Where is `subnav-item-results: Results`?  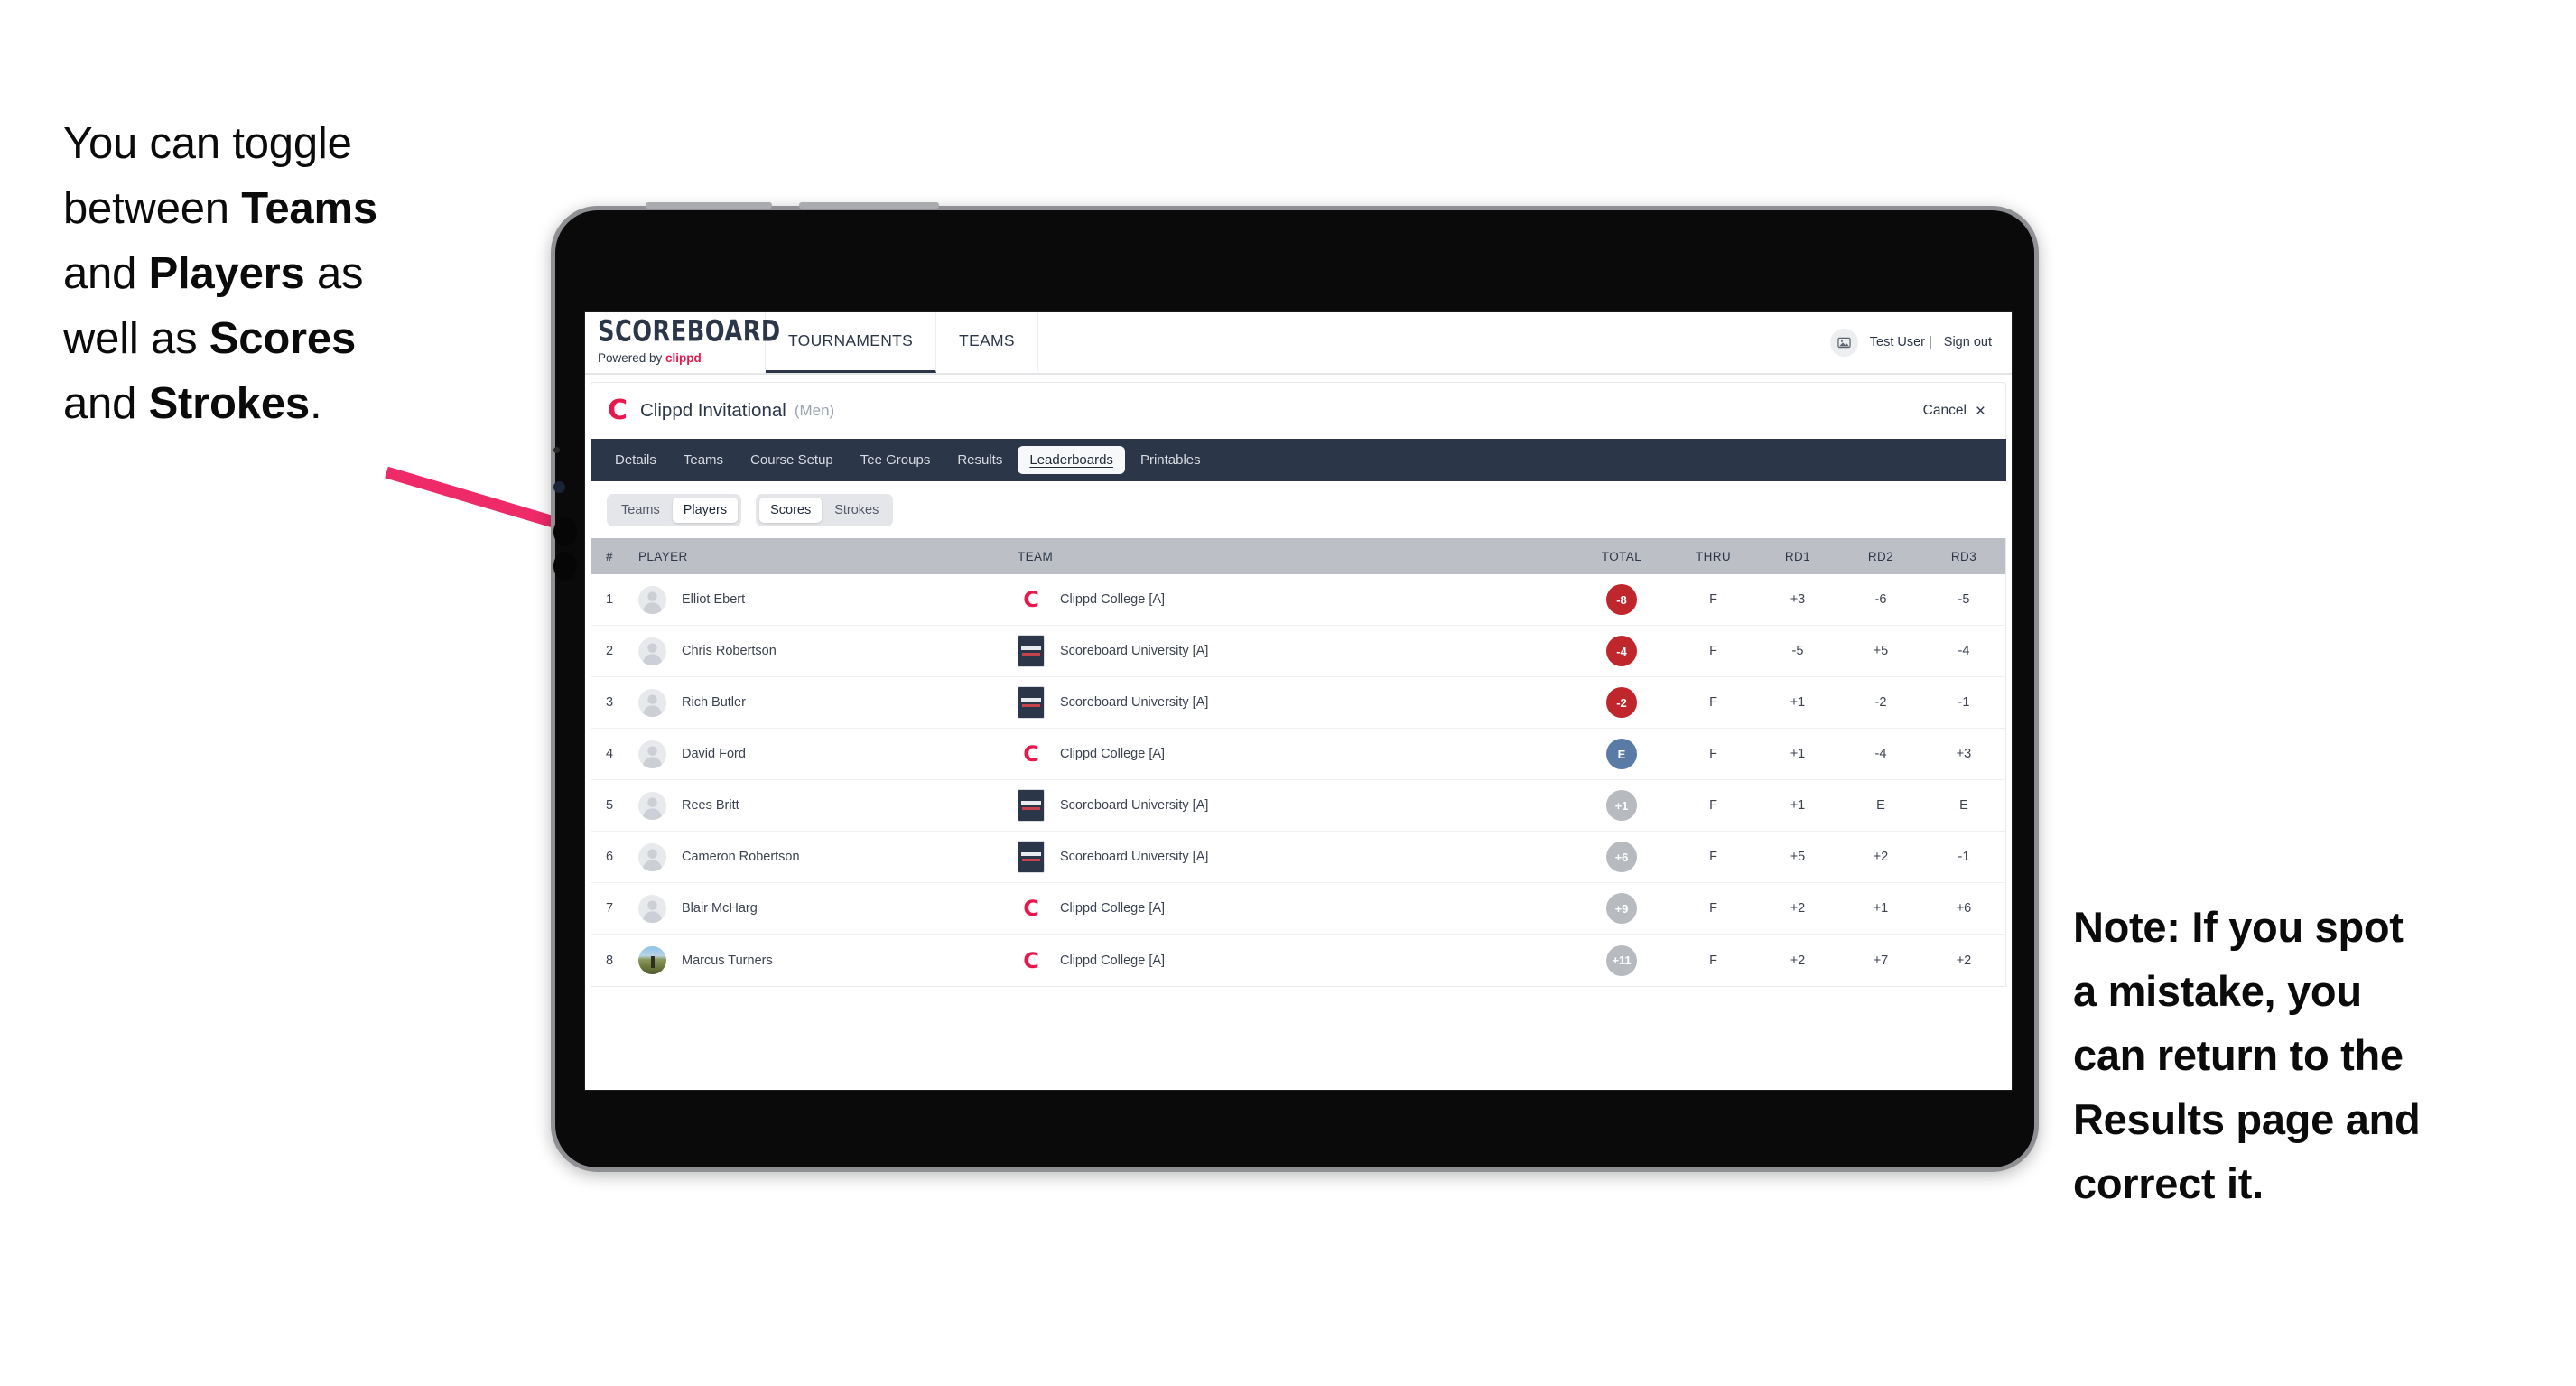 subnav-item-results: Results is located at coordinates (979, 460).